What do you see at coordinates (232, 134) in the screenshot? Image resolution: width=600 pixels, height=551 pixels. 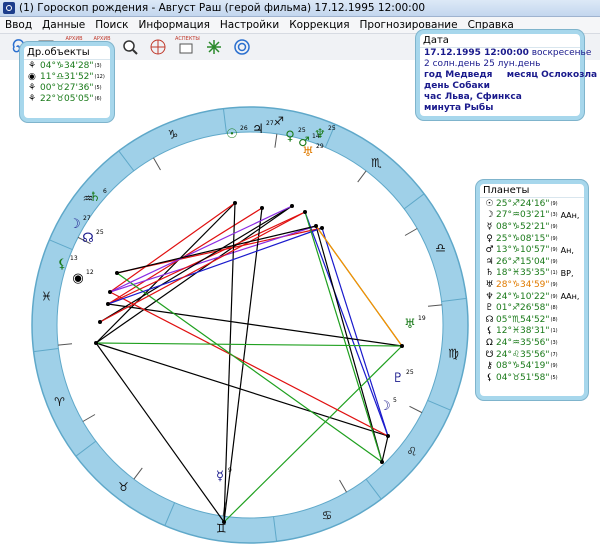 I see `planet-glyph: ☉` at bounding box center [232, 134].